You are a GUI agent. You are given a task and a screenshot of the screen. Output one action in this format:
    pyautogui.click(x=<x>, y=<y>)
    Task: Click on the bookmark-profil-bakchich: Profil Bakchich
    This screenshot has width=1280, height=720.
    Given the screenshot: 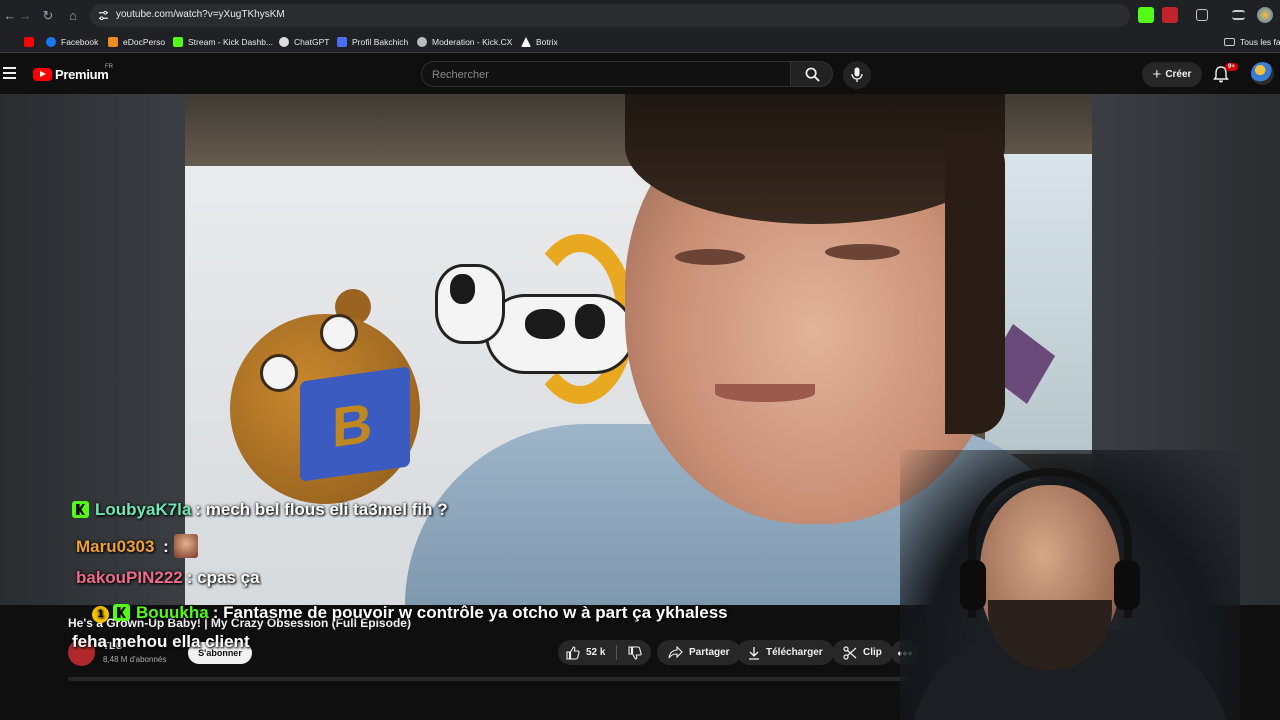 What is the action you would take?
    pyautogui.click(x=372, y=42)
    